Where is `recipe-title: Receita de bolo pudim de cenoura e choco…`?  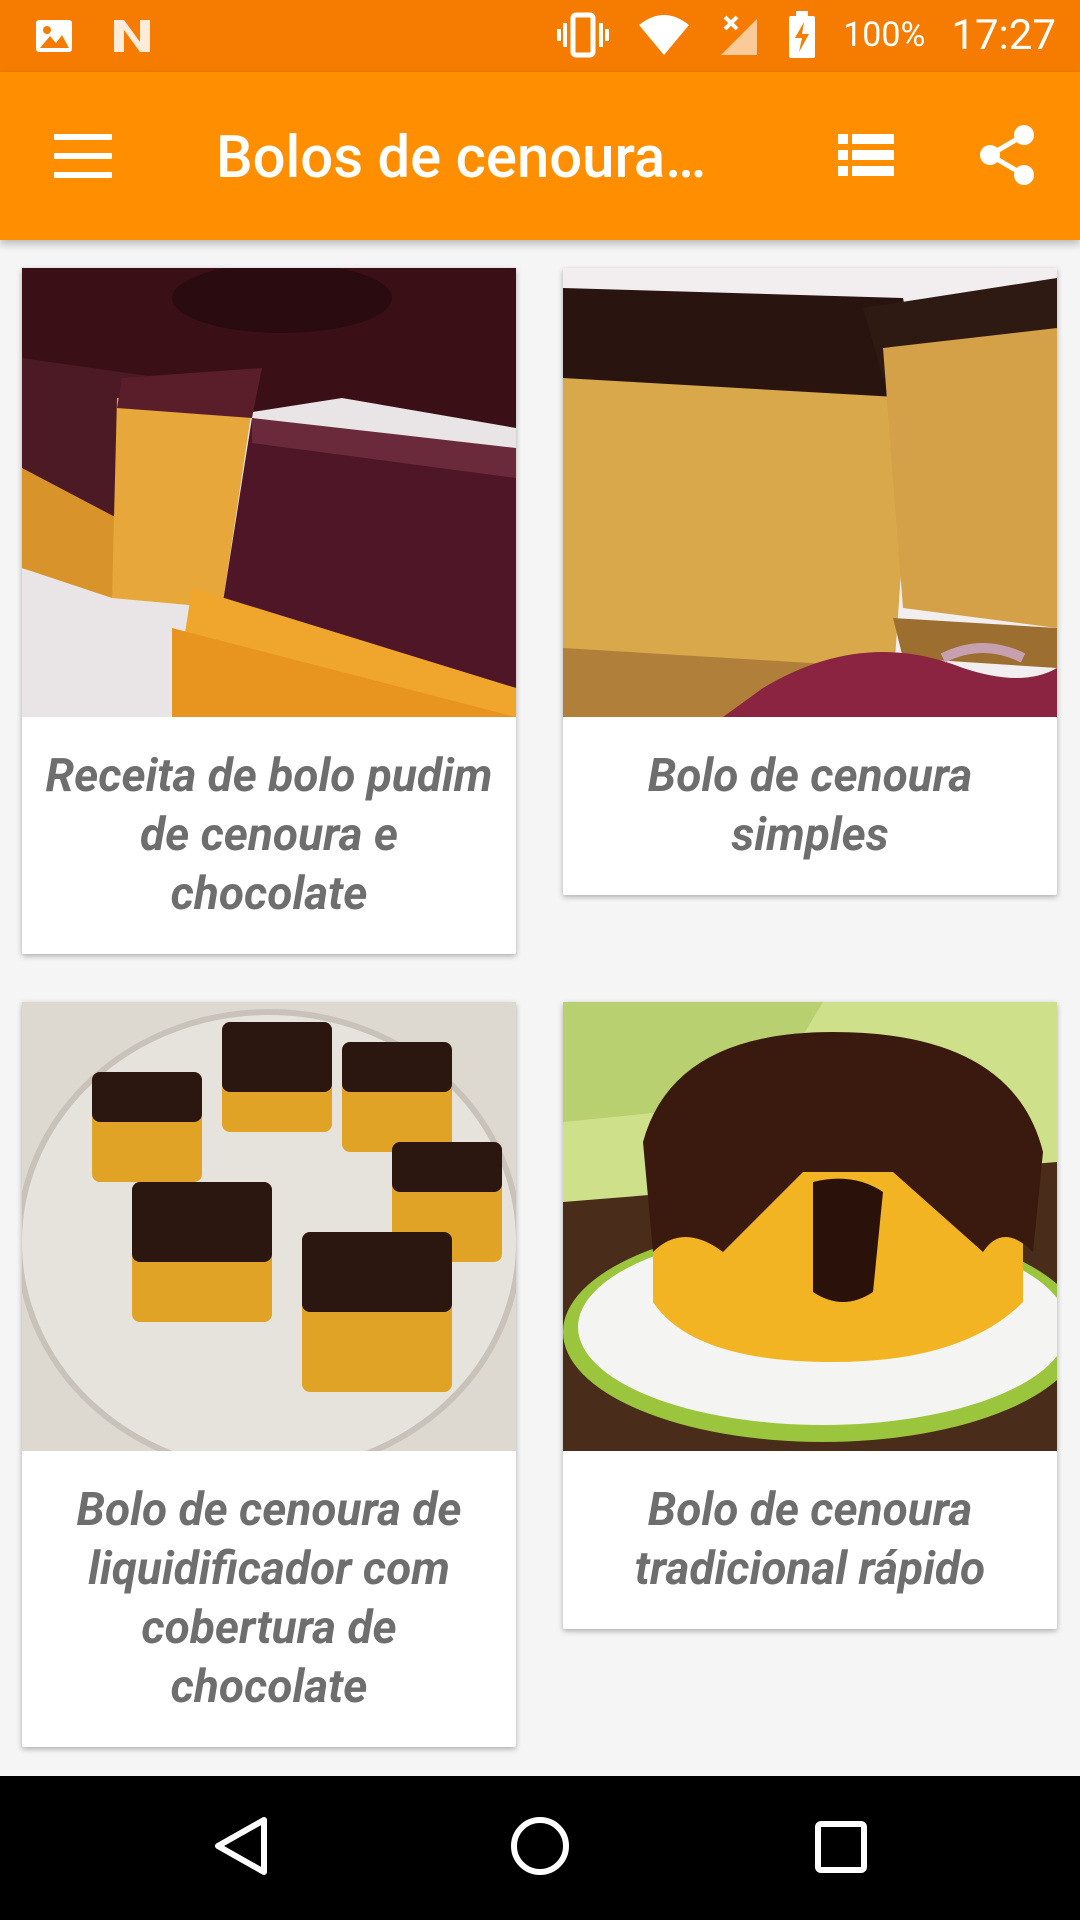 recipe-title: Receita de bolo pudim de cenoura e choco… is located at coordinates (269, 835).